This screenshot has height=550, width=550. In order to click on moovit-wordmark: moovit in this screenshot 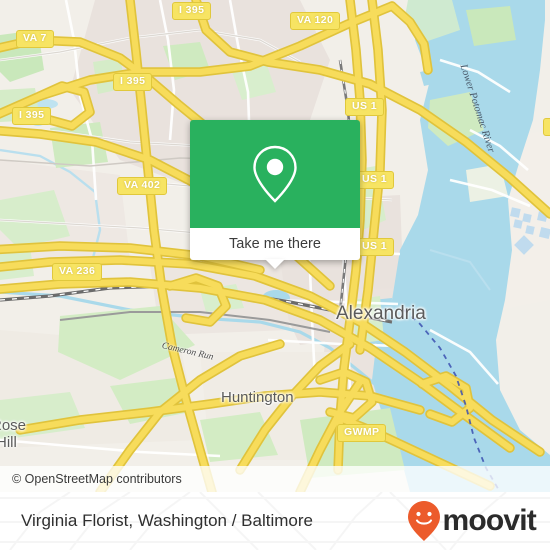, I will do `click(489, 520)`.